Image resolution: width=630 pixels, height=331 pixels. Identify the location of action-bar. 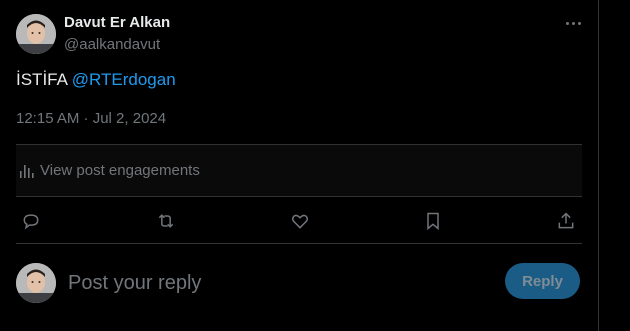
(299, 221).